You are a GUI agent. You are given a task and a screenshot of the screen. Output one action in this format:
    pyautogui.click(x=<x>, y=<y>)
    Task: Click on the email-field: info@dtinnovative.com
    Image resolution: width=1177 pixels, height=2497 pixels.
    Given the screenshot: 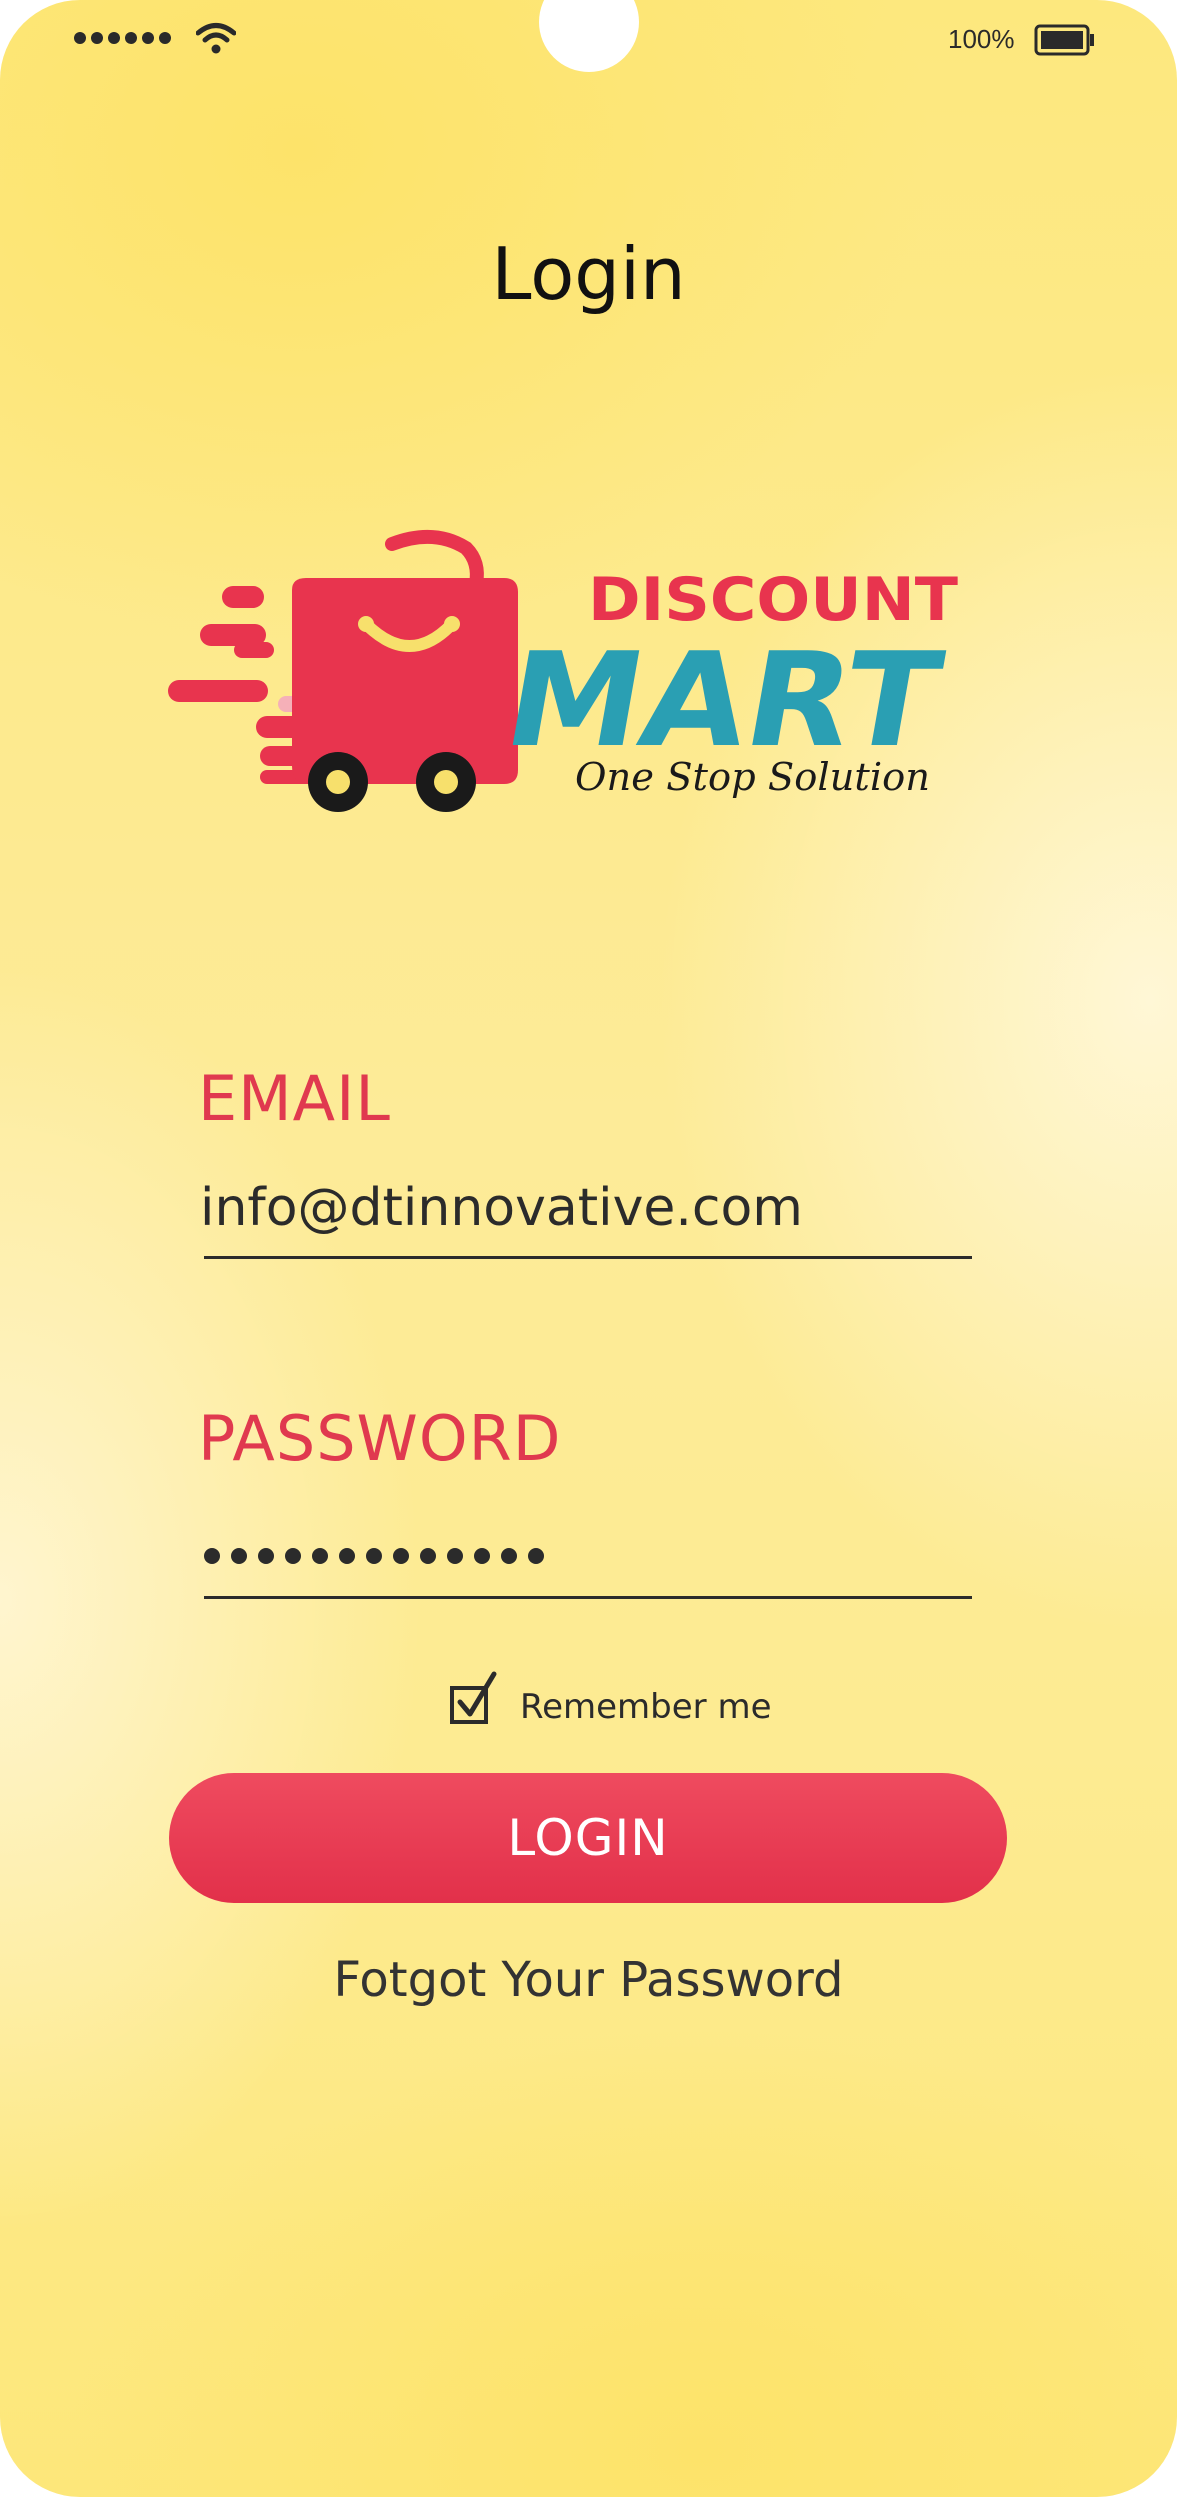 What is the action you would take?
    pyautogui.click(x=585, y=1208)
    